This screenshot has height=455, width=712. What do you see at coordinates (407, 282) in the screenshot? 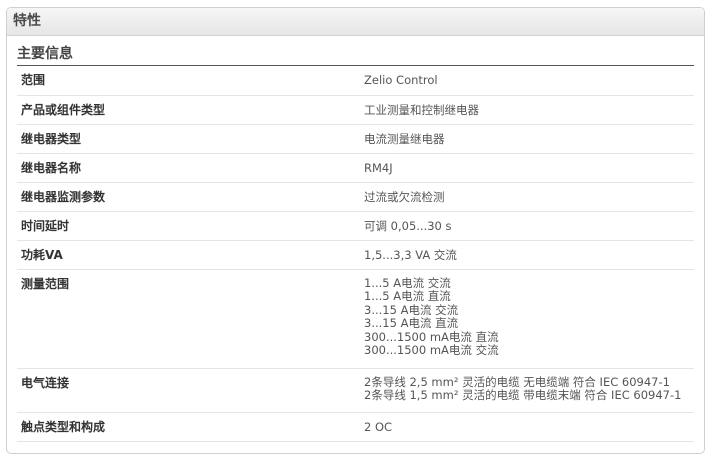
I see `row-value-line: 1...5 A电流 交流` at bounding box center [407, 282].